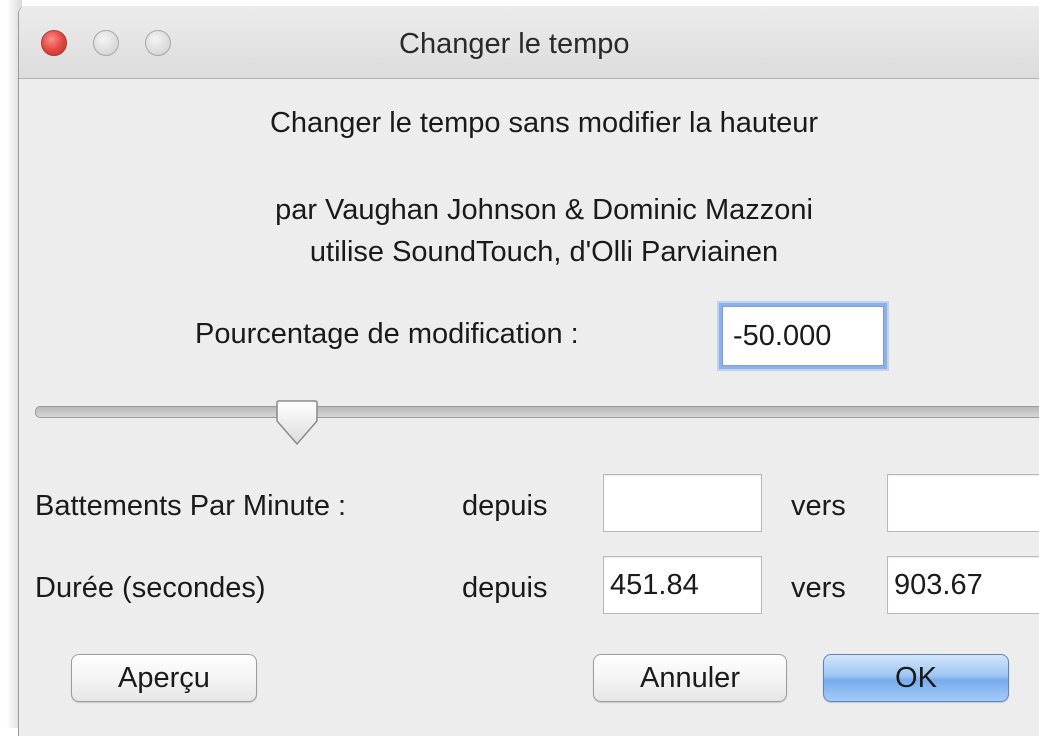 The image size is (1039, 736). I want to click on duration-from-input, so click(682, 585).